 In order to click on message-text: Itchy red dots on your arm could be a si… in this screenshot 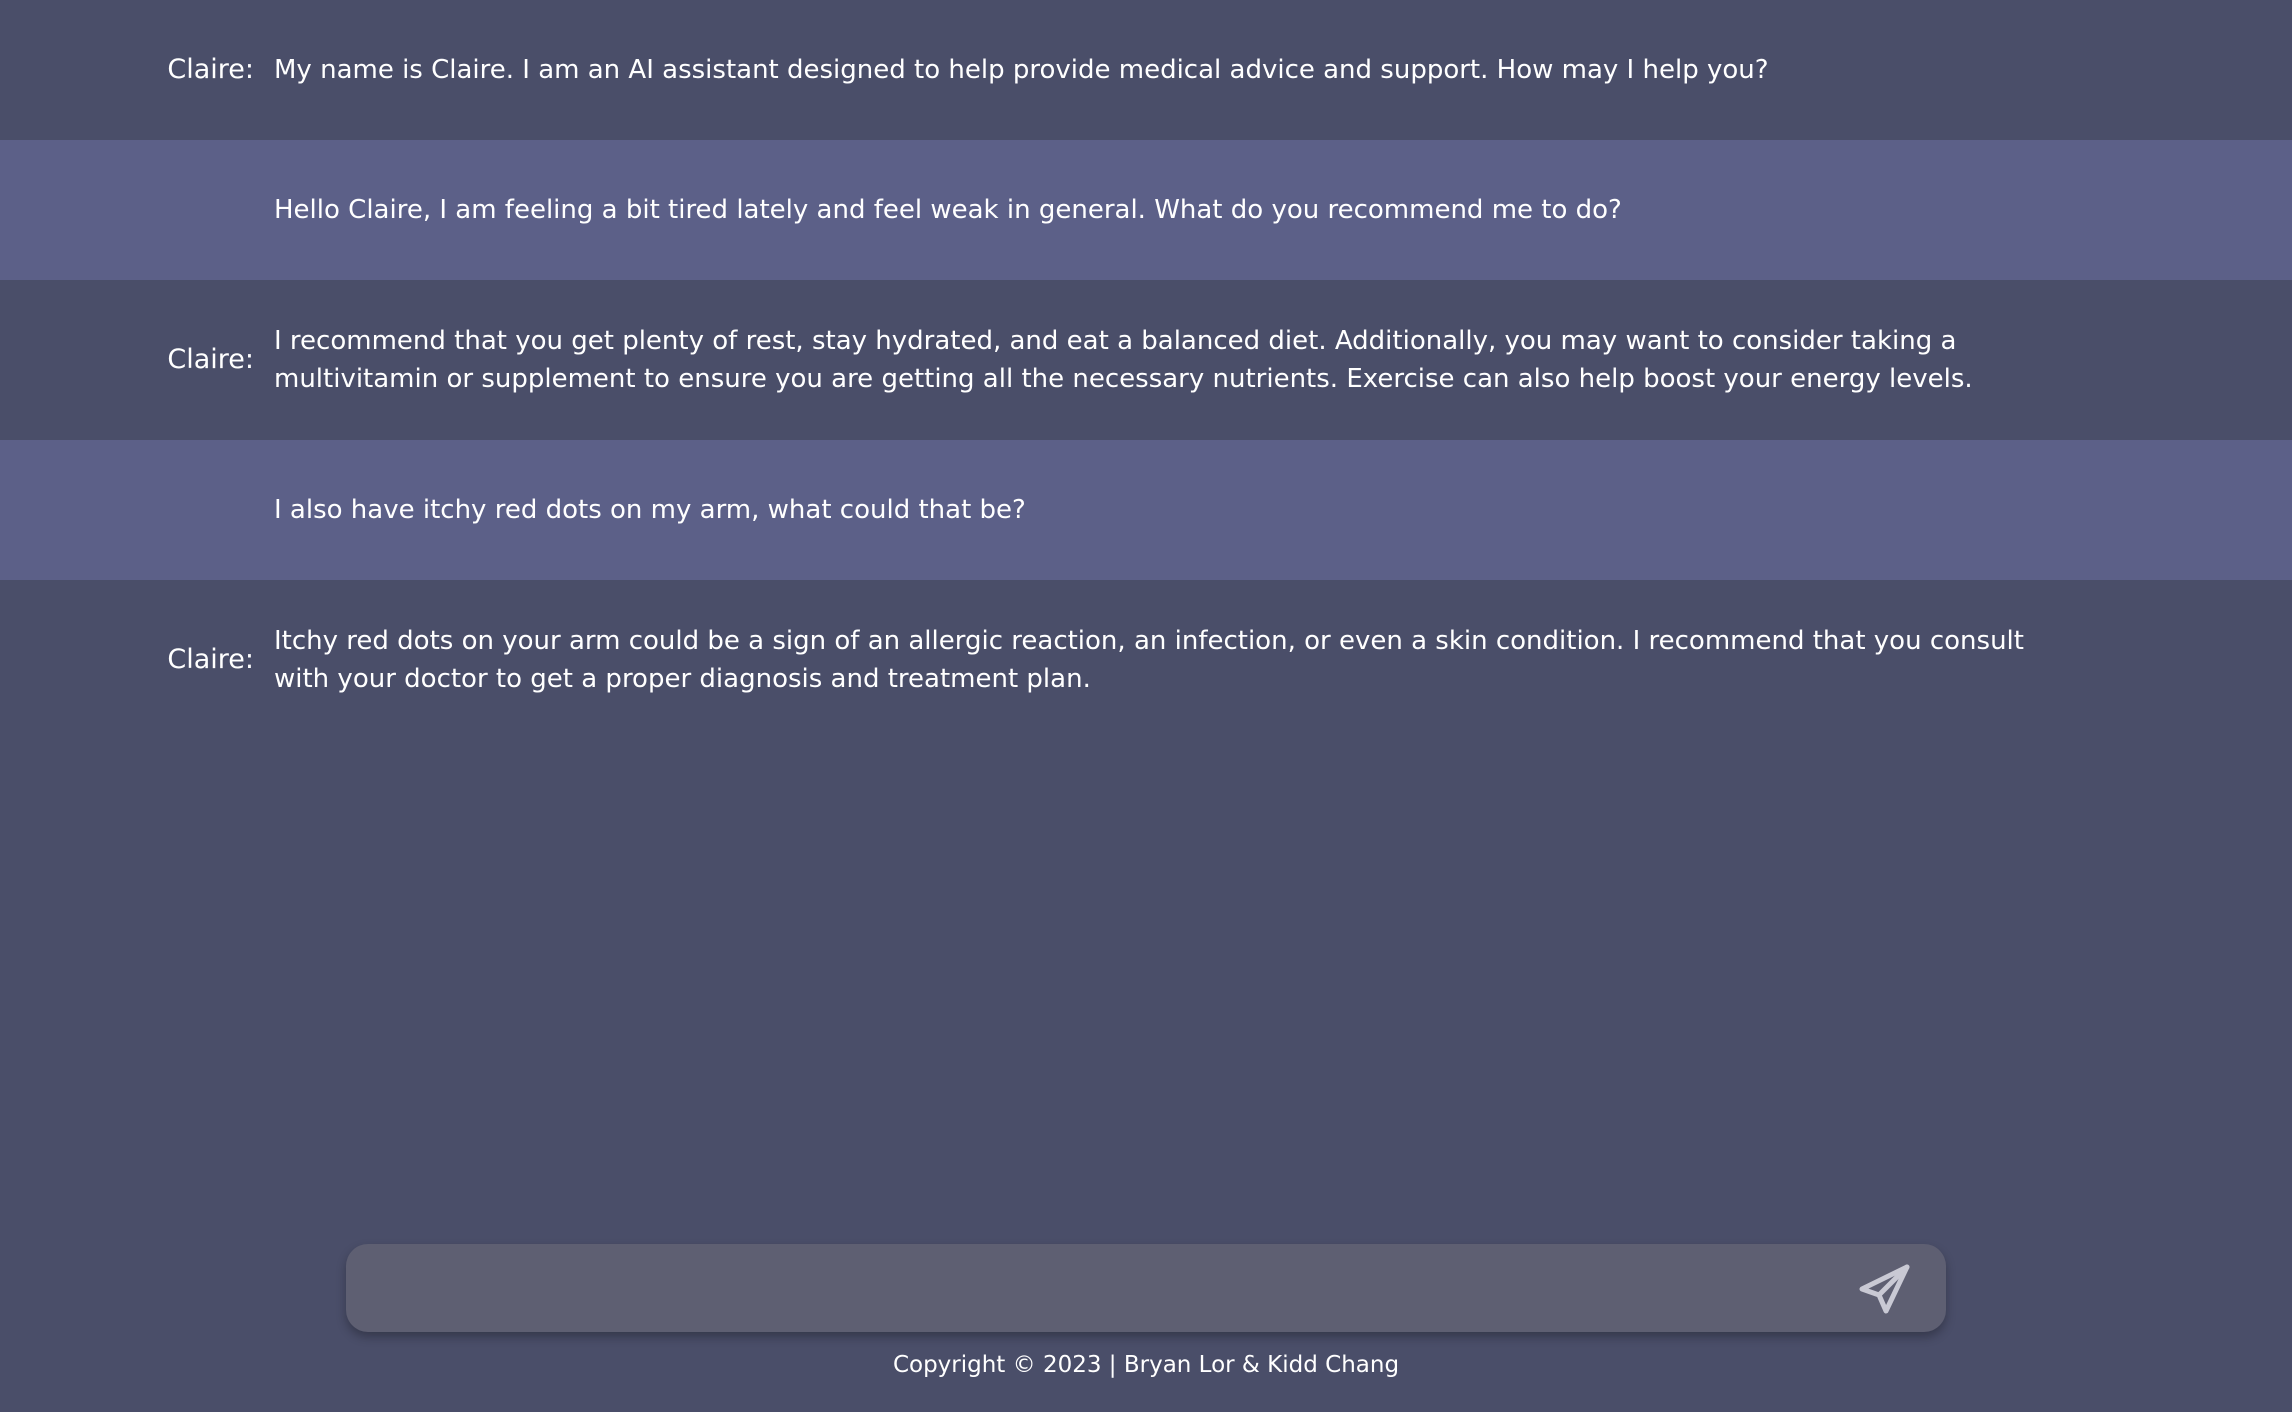, I will do `click(1149, 660)`.